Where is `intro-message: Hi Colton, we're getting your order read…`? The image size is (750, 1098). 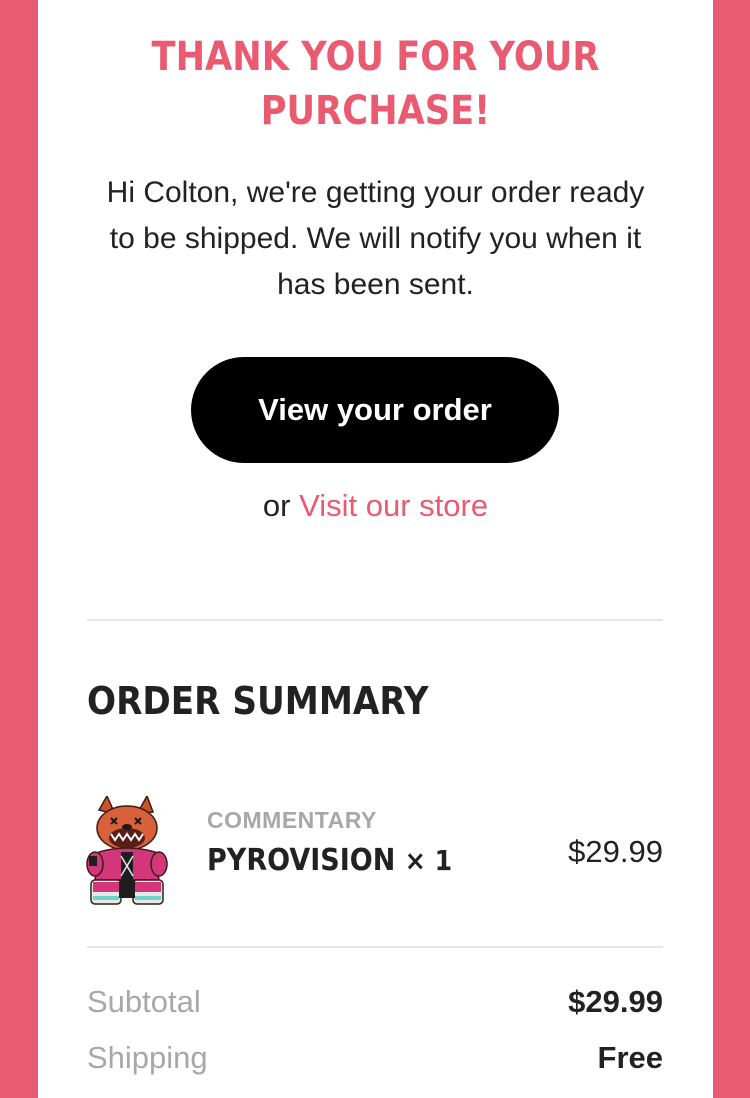
intro-message: Hi Colton, we're getting your order read… is located at coordinates (375, 238).